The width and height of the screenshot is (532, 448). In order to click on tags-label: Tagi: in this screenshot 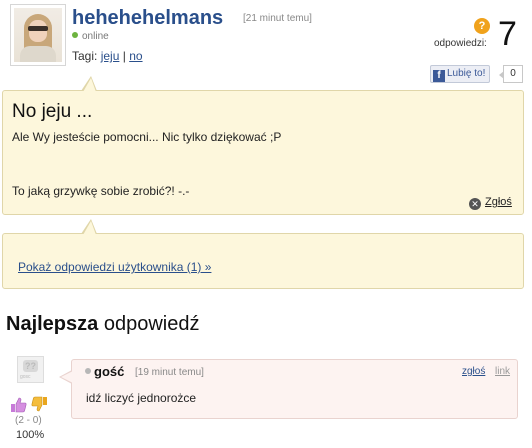, I will do `click(85, 56)`.